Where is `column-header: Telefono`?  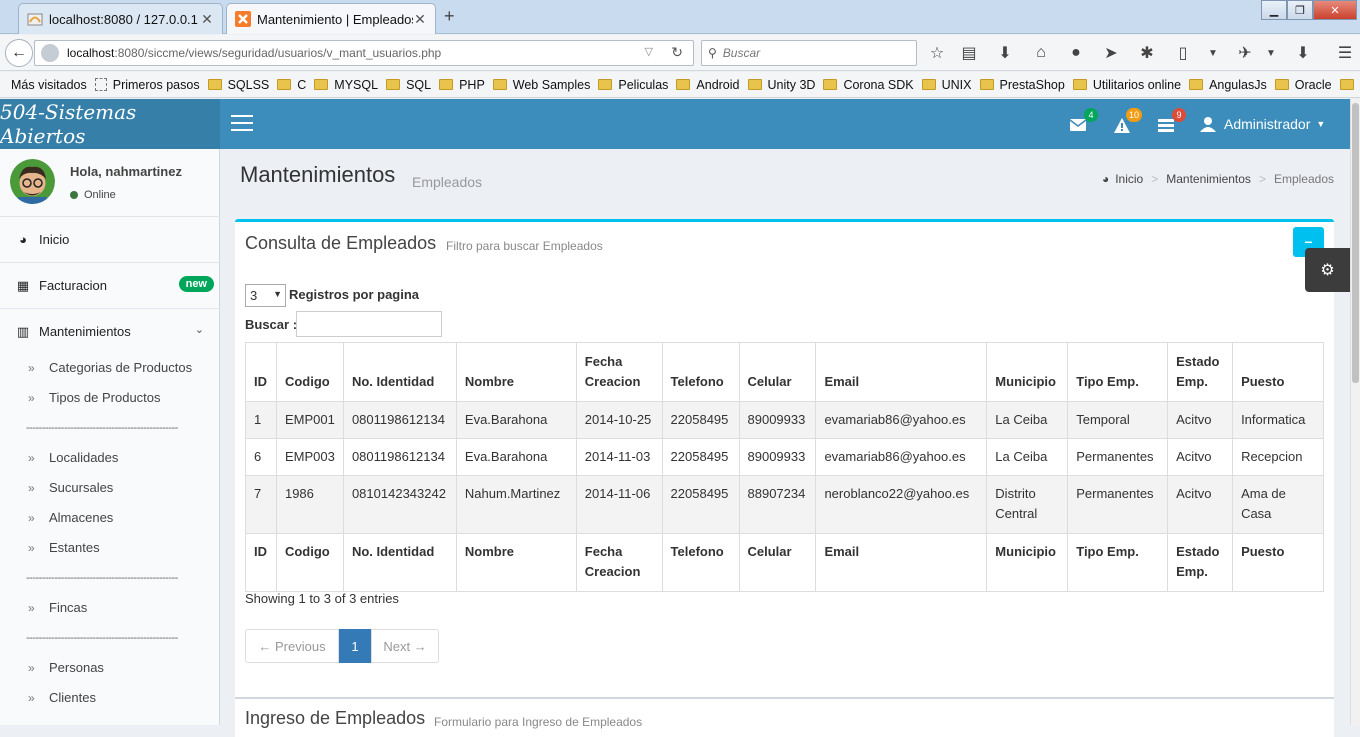
column-header: Telefono is located at coordinates (700, 372).